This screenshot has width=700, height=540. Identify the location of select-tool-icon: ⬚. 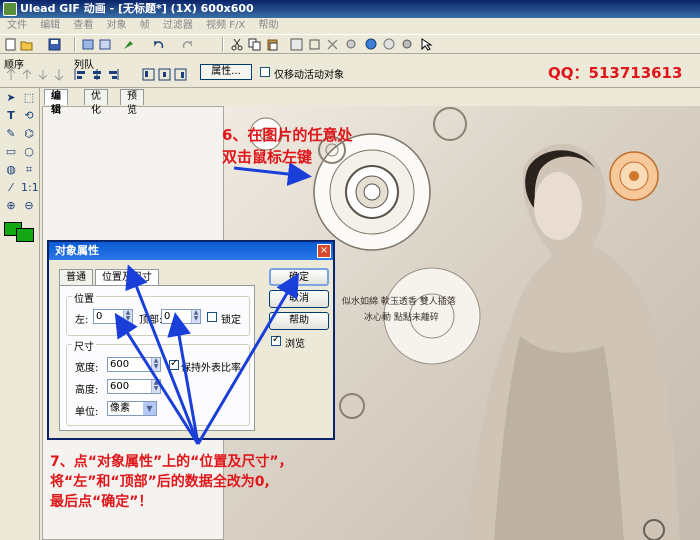
(29, 98).